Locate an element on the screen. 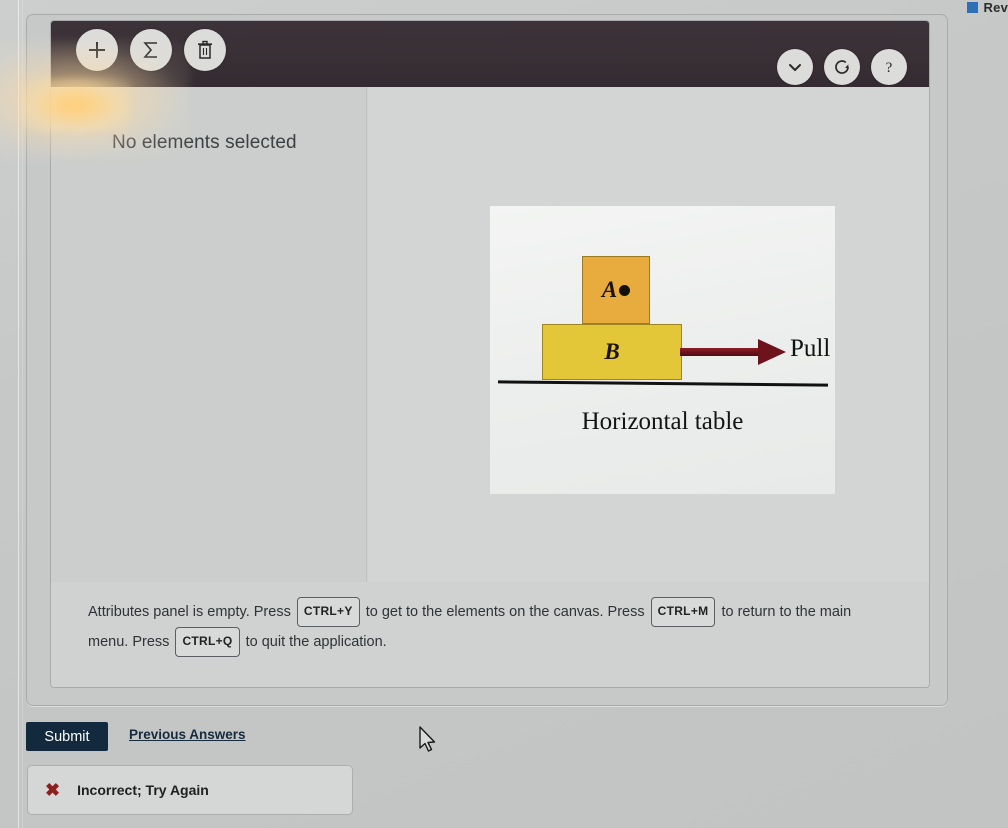  sum-element-button is located at coordinates (151, 50).